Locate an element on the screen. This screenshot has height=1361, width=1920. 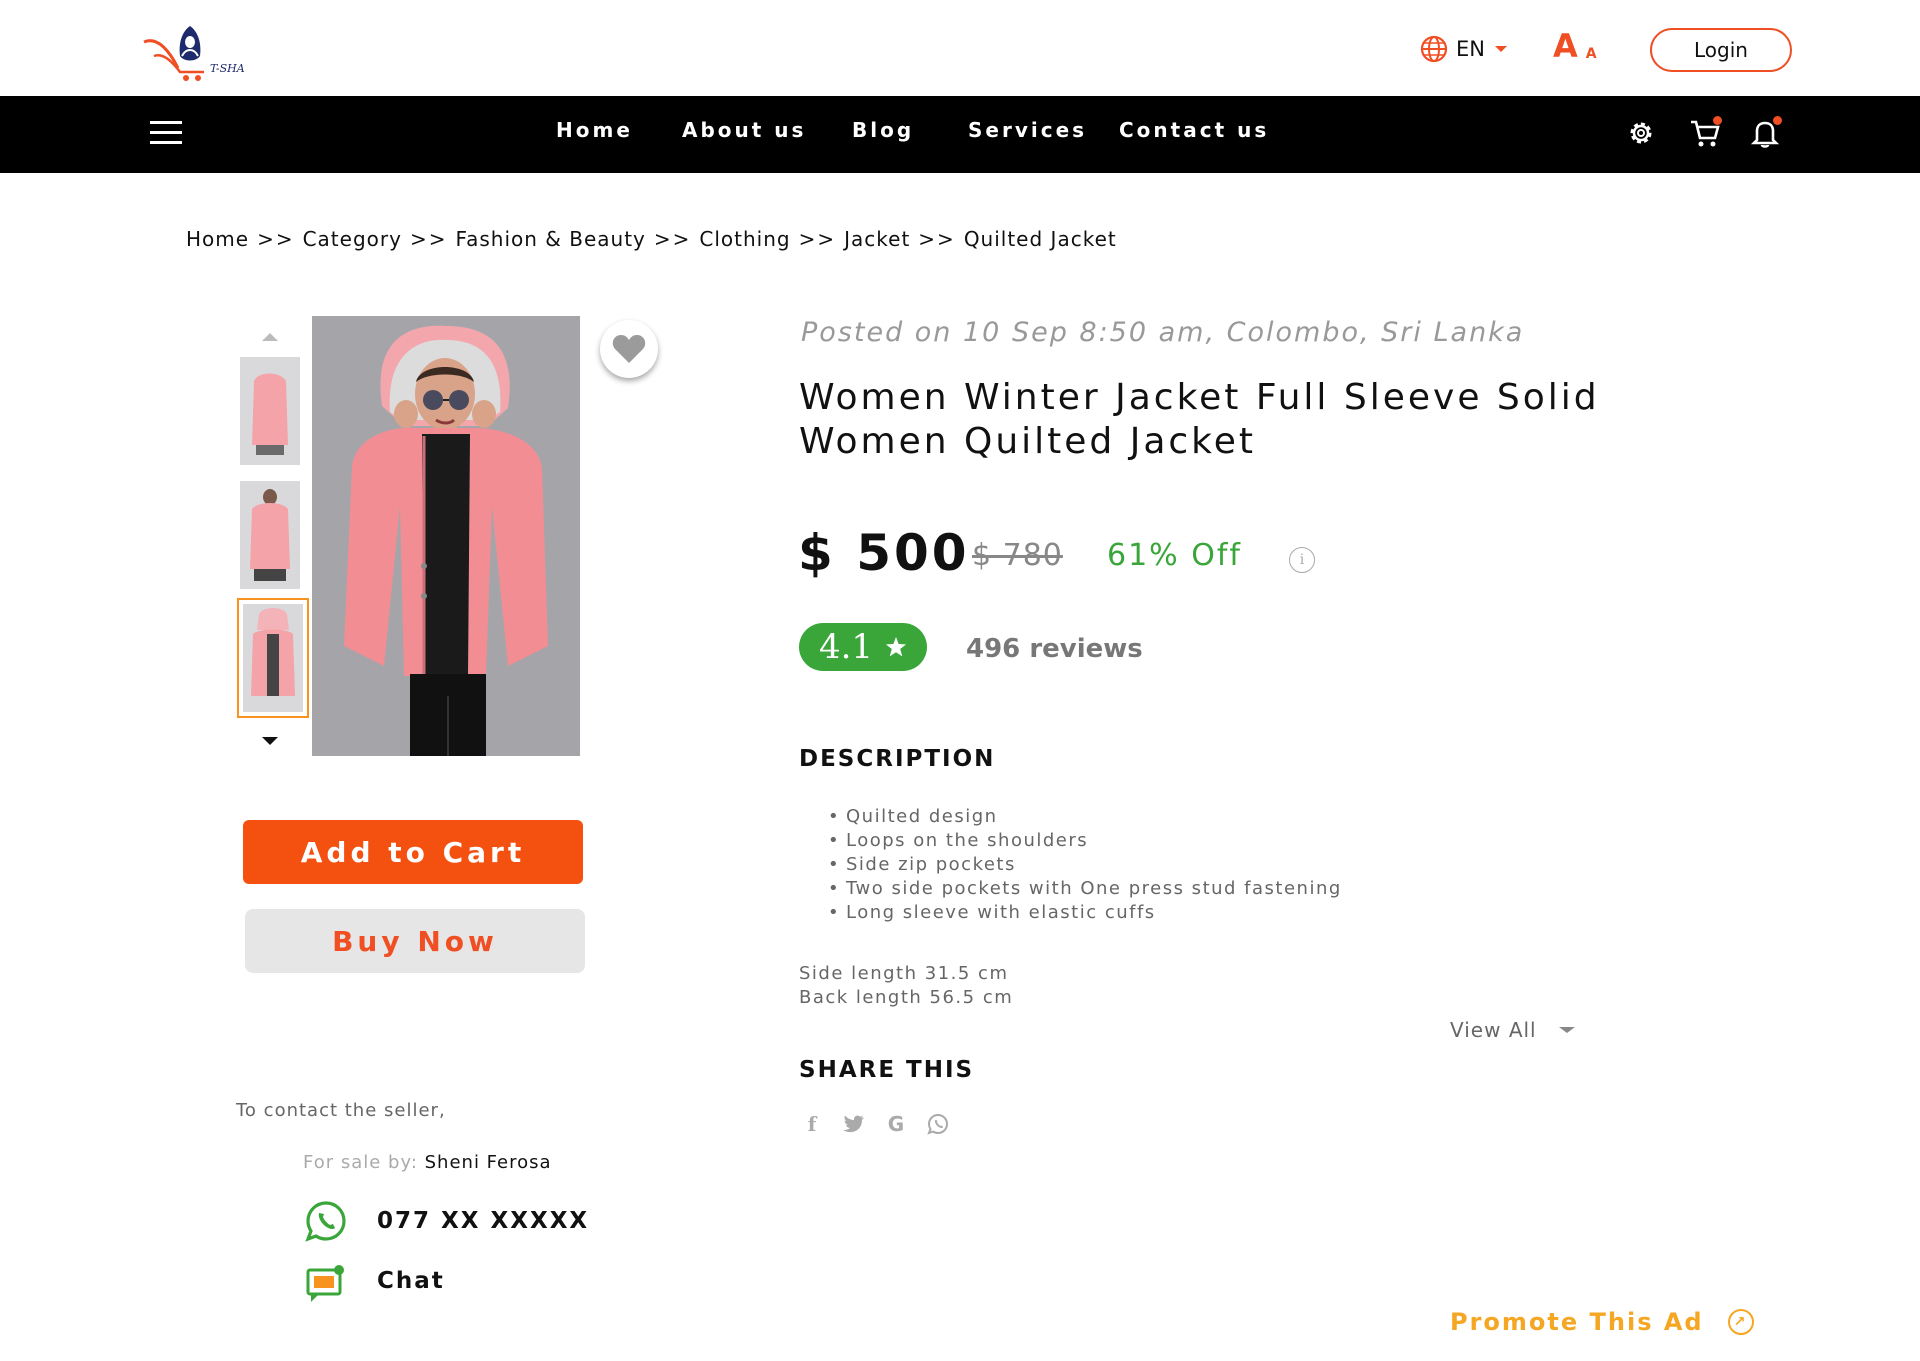
seller-info: For sale by: Sheni Ferosa is located at coordinates (427, 1162).